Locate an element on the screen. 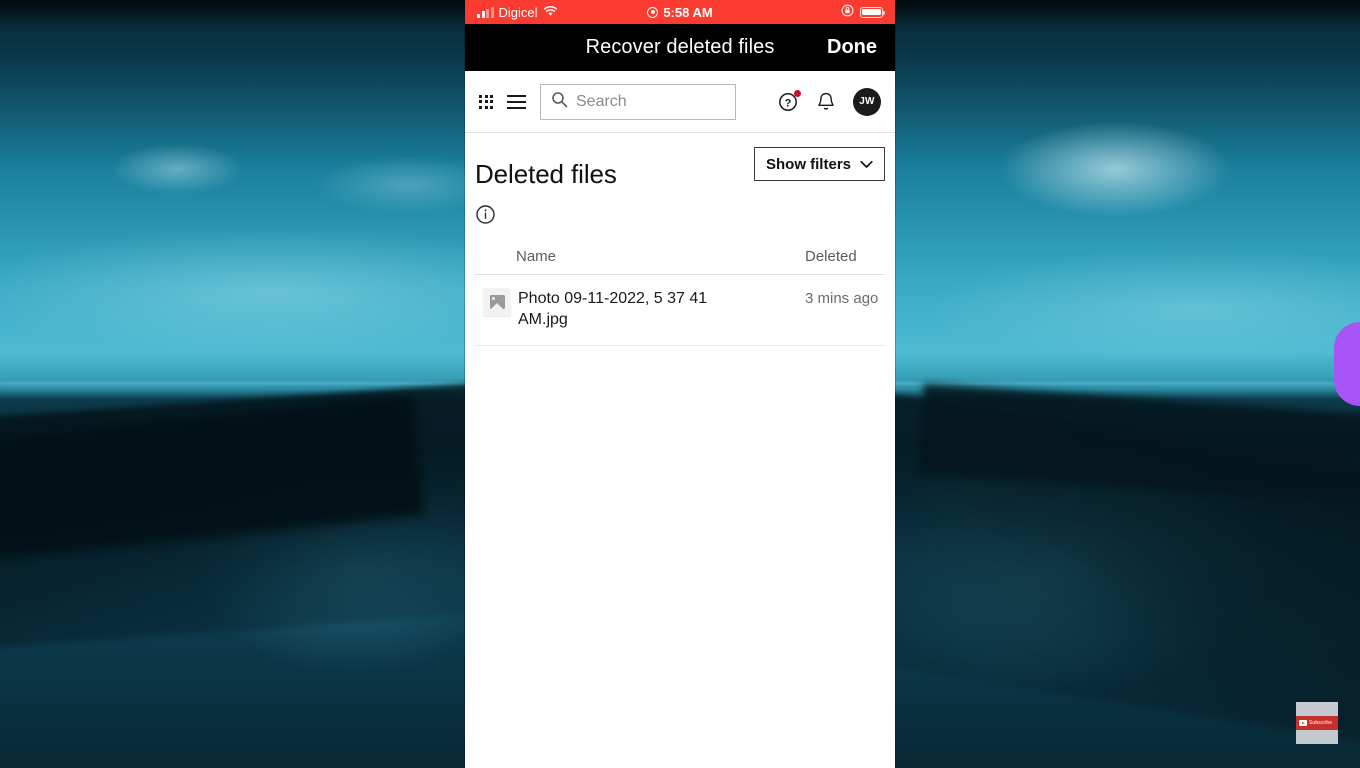 This screenshot has height=768, width=1360. screen-recording-icon is located at coordinates (653, 12).